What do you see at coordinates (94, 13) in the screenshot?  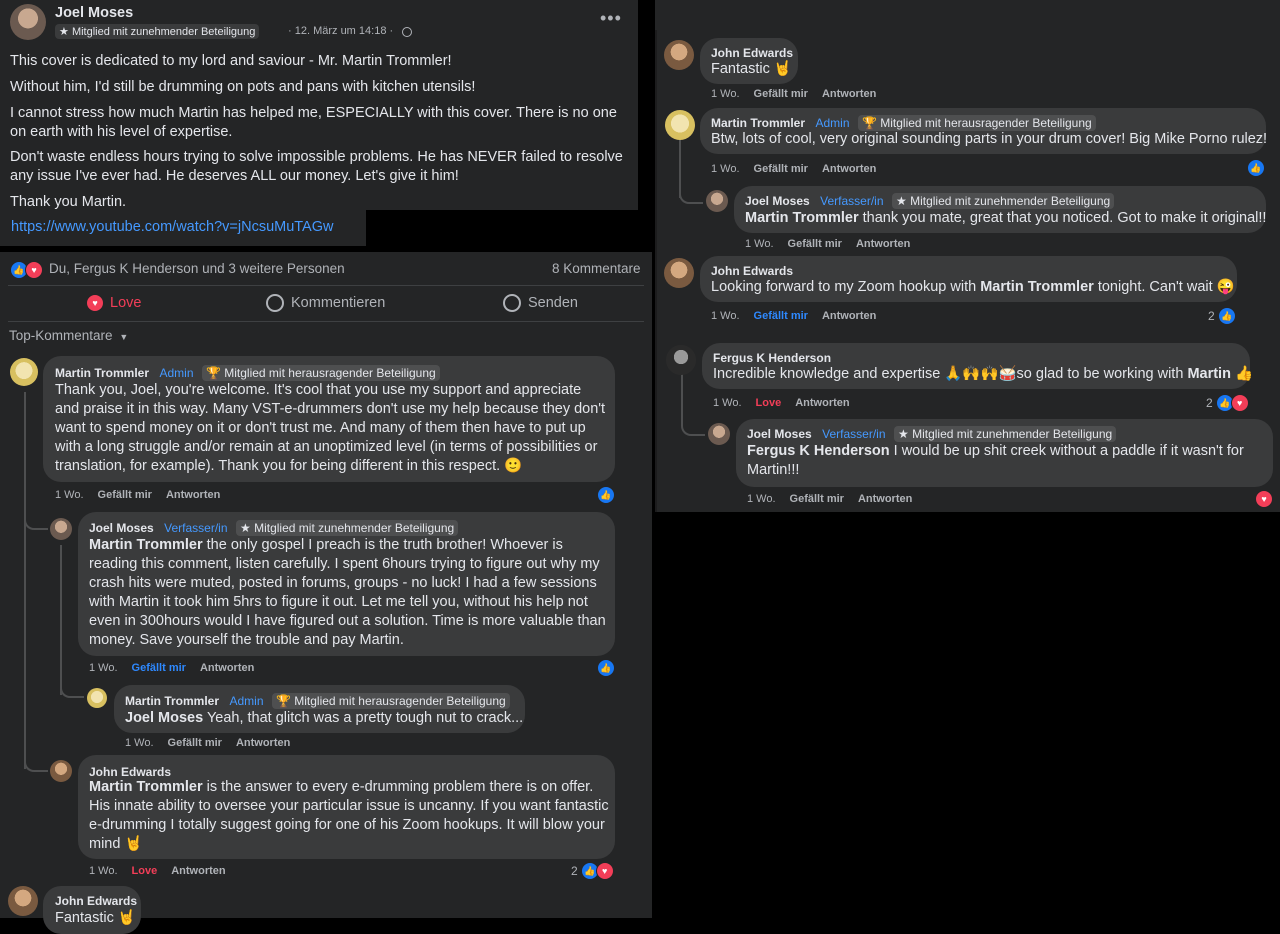 I see `post-author-name: Joel Moses` at bounding box center [94, 13].